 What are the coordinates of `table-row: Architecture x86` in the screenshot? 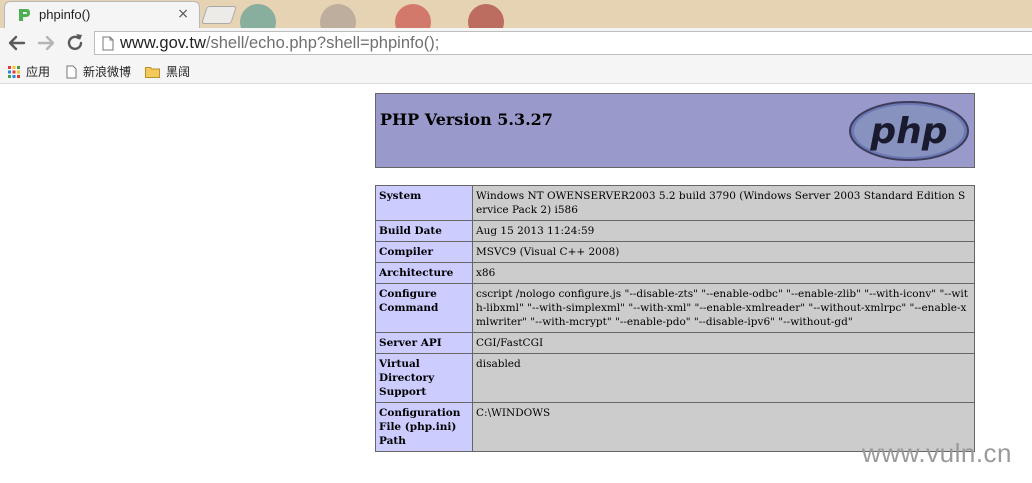 It's located at (675, 273).